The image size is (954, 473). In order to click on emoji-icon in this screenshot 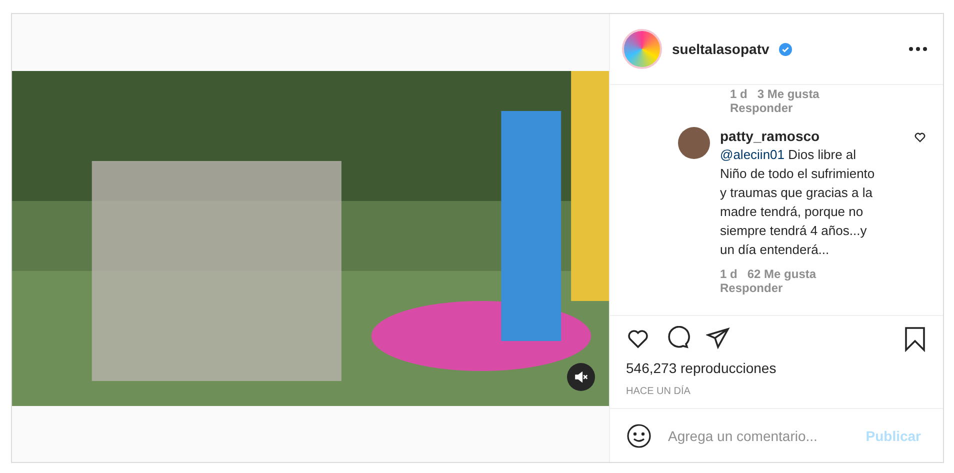, I will do `click(639, 435)`.